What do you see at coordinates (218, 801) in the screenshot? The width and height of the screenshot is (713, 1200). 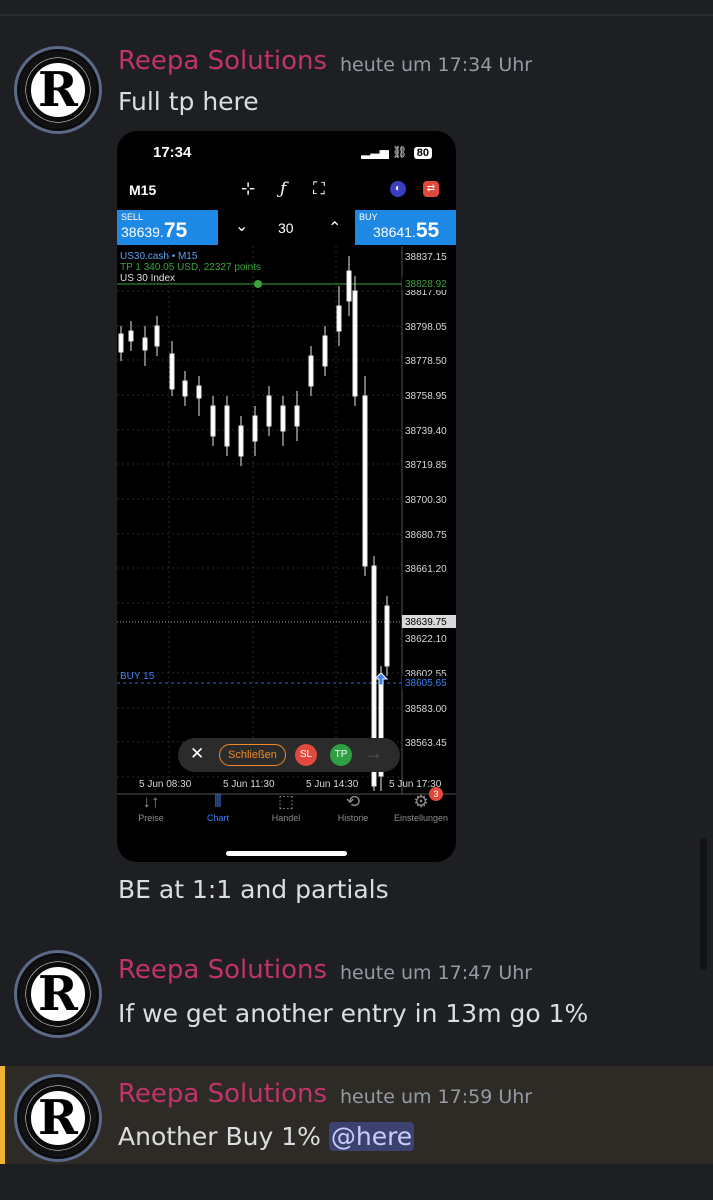 I see `chart-icon: ⫴` at bounding box center [218, 801].